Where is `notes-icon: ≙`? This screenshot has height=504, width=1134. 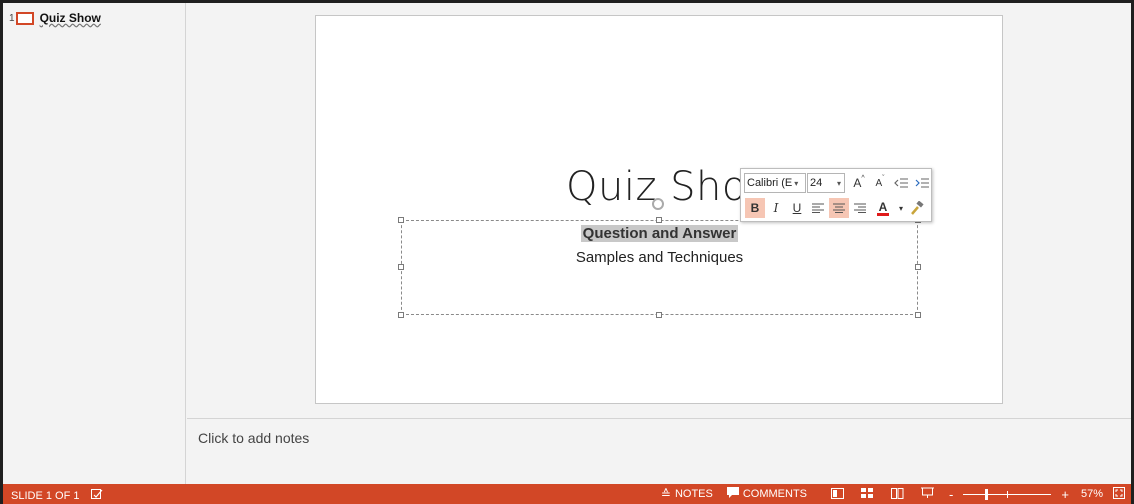
notes-icon: ≙ is located at coordinates (665, 494).